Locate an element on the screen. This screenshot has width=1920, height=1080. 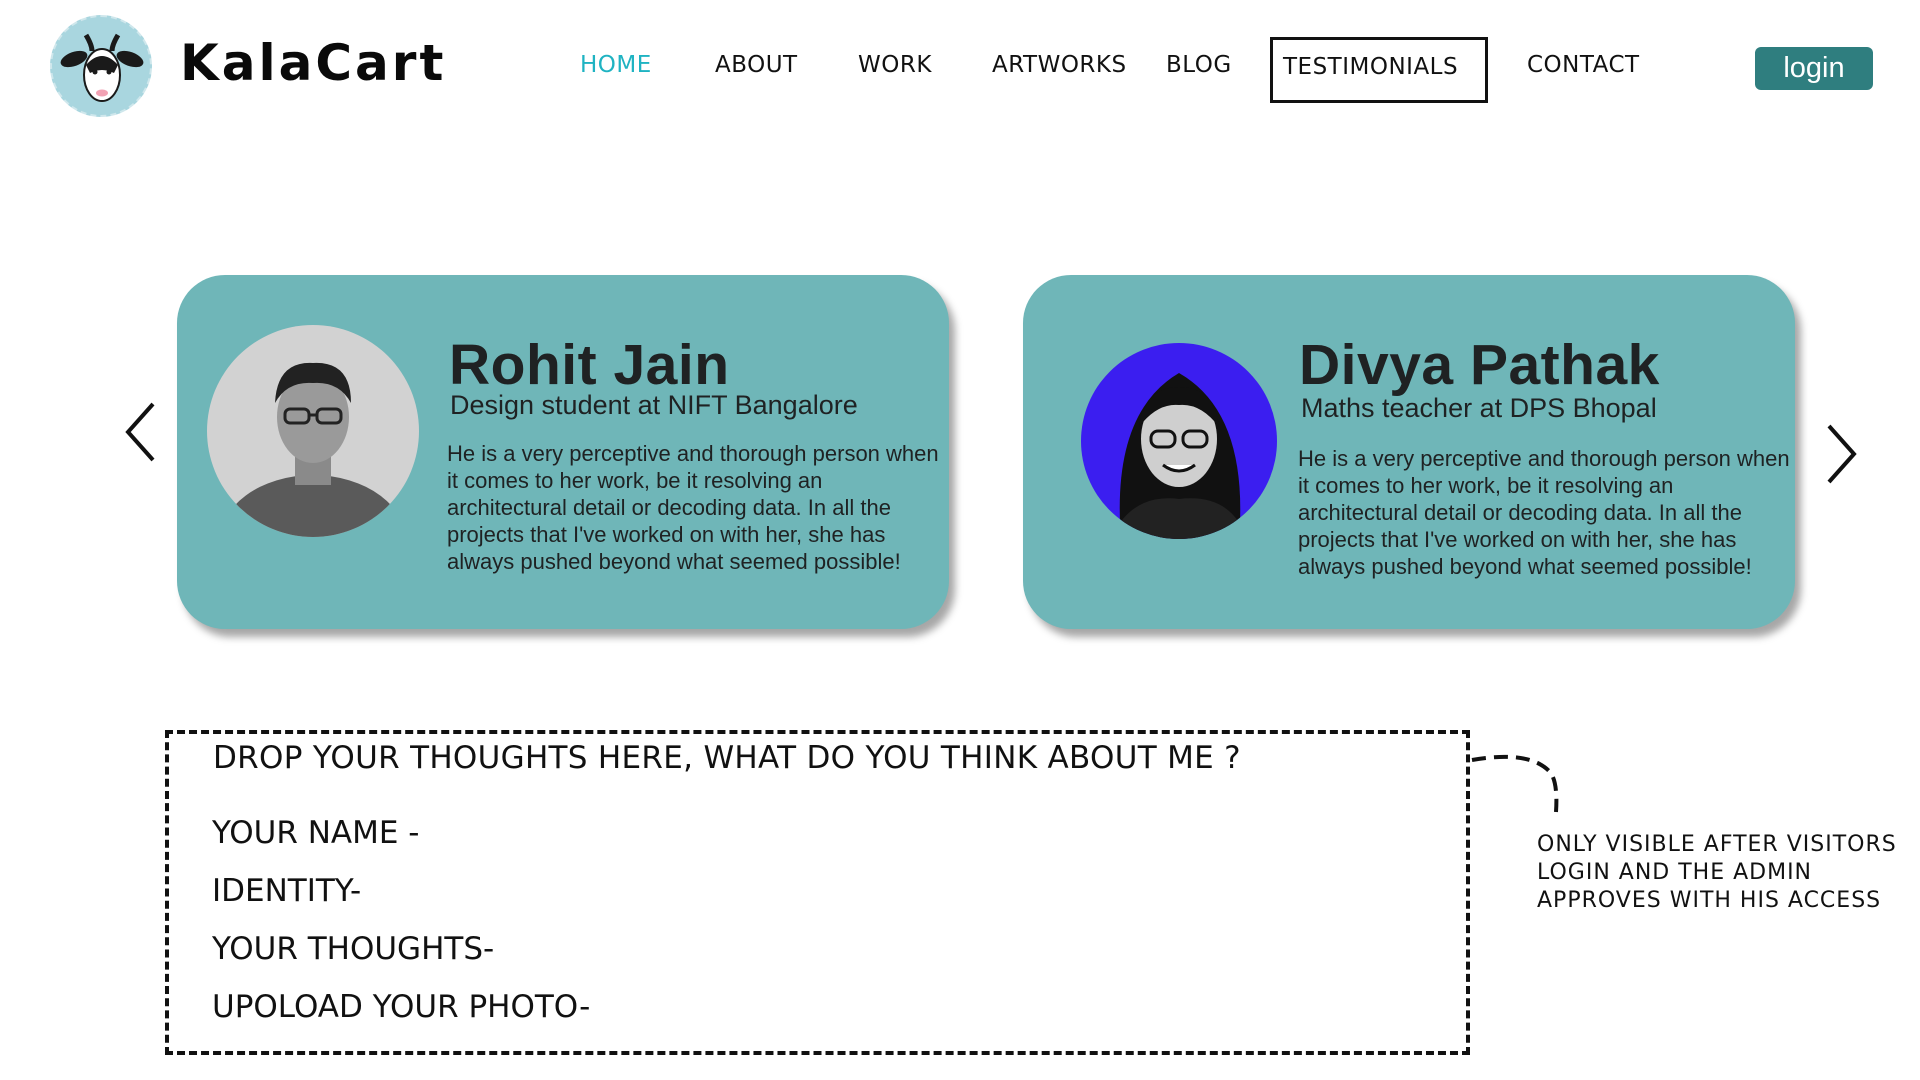
logo is located at coordinates (101, 66).